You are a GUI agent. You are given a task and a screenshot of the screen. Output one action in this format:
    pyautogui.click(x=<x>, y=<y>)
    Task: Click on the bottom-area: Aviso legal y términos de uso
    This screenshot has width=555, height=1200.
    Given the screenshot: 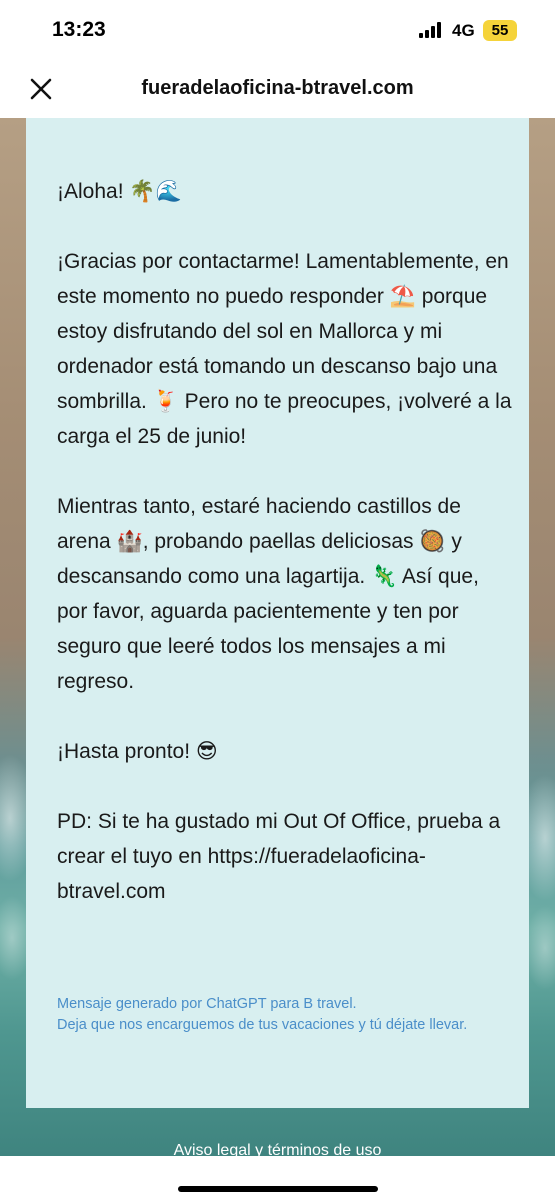 What is the action you would take?
    pyautogui.click(x=277, y=1133)
    